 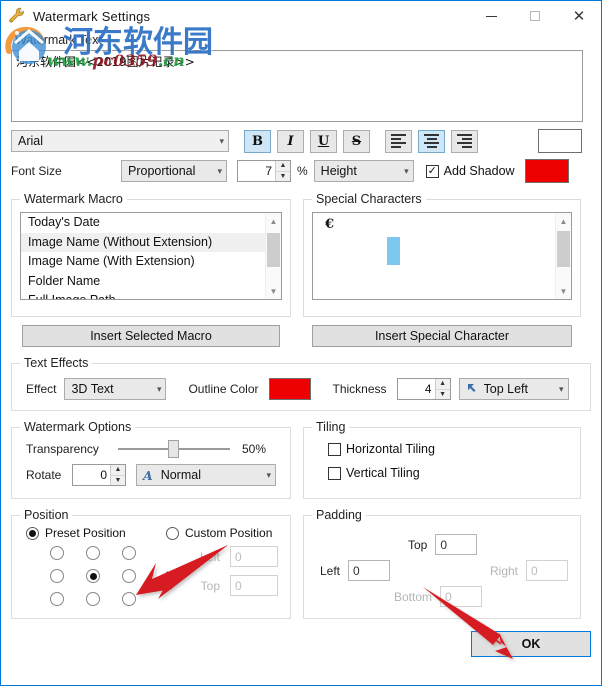 I want to click on effect-select: 3D Text ▾, so click(x=115, y=389).